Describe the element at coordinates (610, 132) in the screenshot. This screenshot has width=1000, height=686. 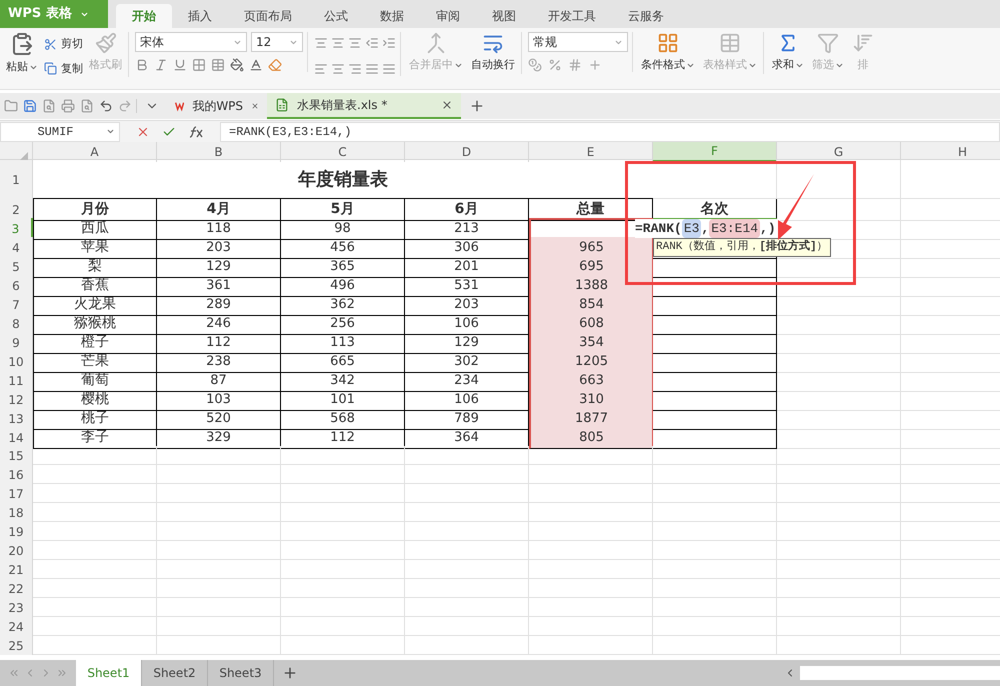
I see `formula-field: =RANK(E3,E3:E14,)` at that location.